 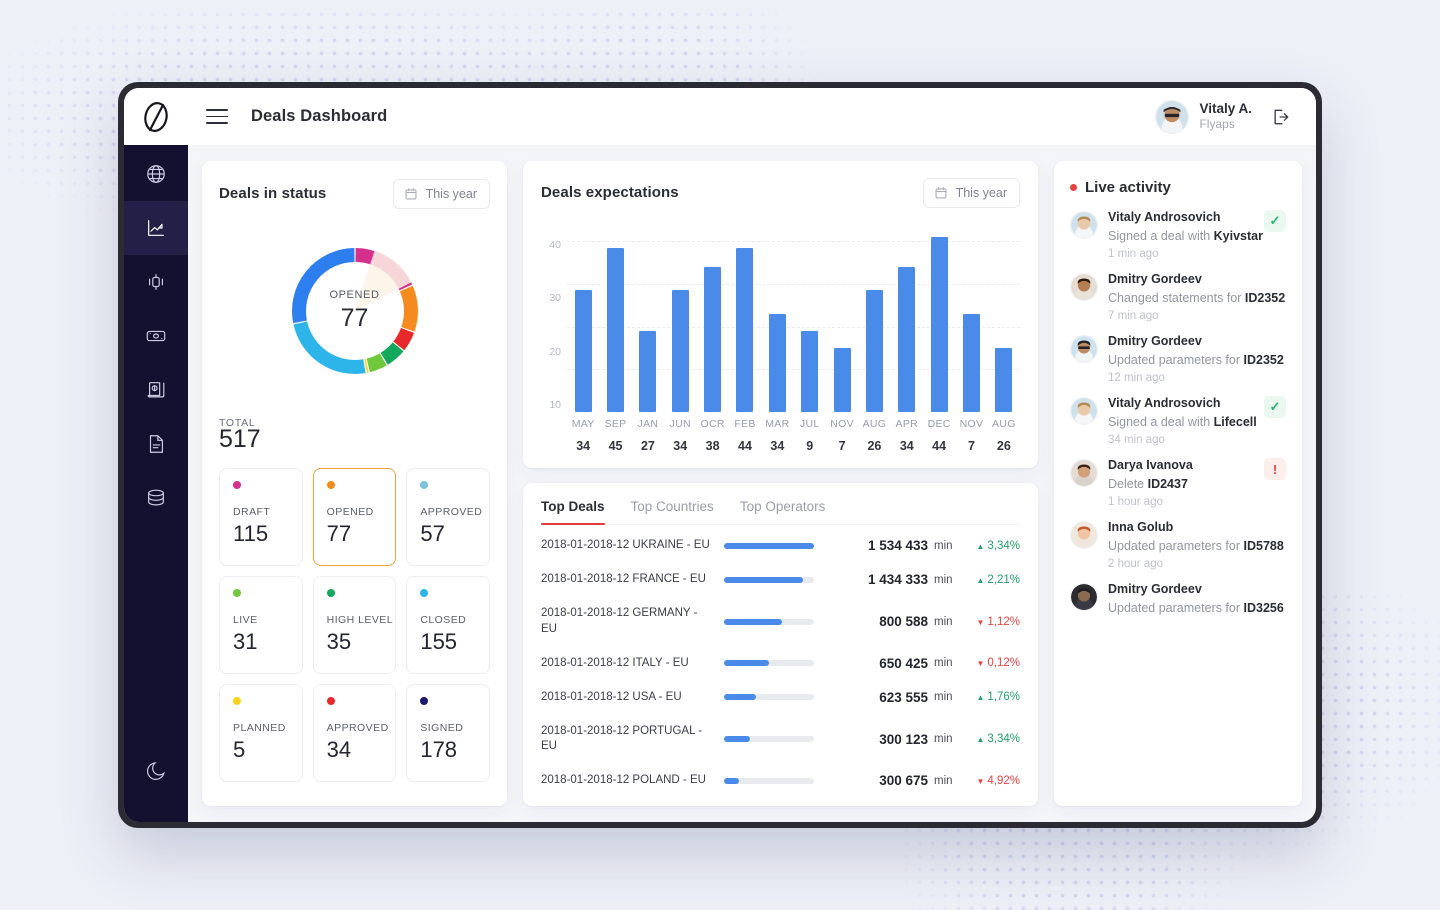 What do you see at coordinates (555, 298) in the screenshot?
I see `y-axis-tick: 30` at bounding box center [555, 298].